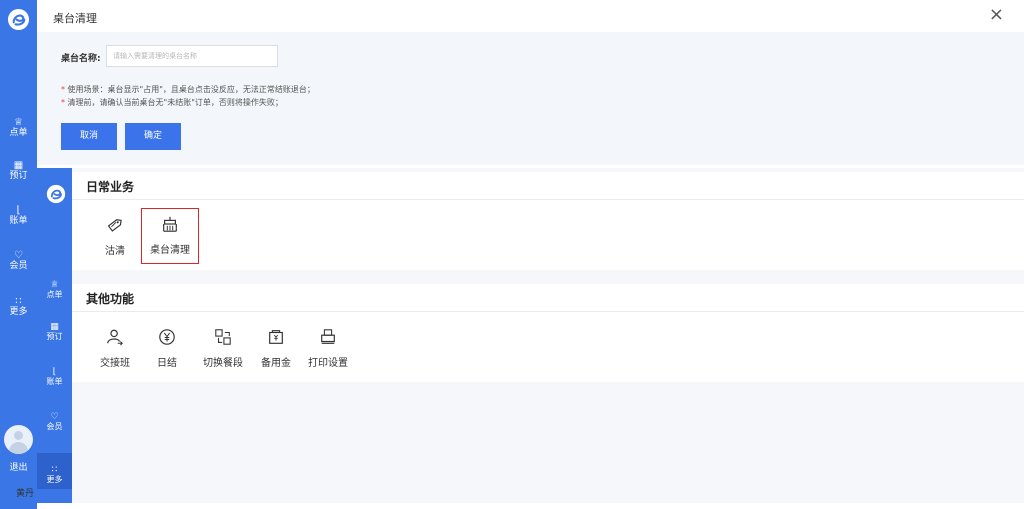 The height and width of the screenshot is (509, 1024). Describe the element at coordinates (18, 466) in the screenshot. I see `logout-button: 退出` at that location.